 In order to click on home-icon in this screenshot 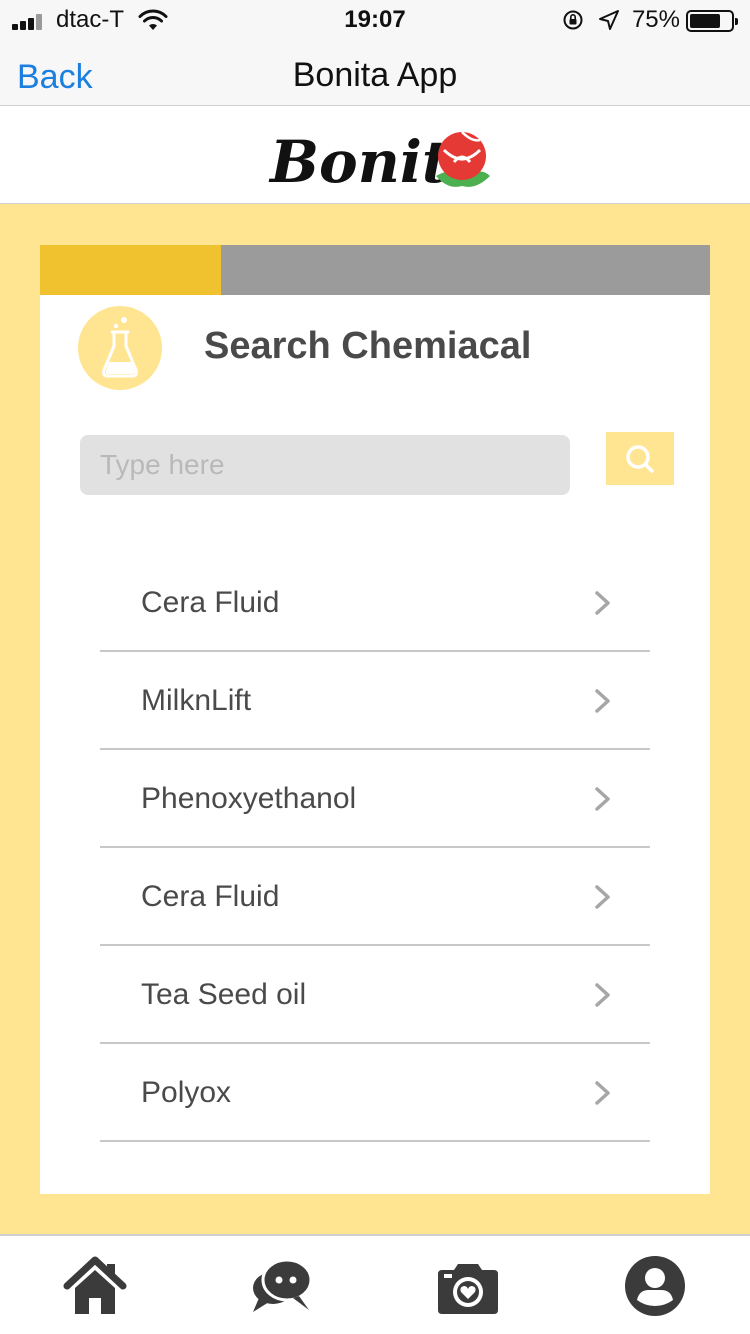, I will do `click(95, 1285)`.